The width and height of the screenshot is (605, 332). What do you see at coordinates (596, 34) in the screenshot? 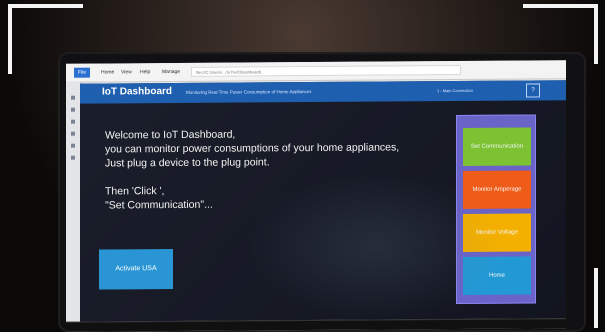
I see `corner-mark-top-right-vertical` at bounding box center [596, 34].